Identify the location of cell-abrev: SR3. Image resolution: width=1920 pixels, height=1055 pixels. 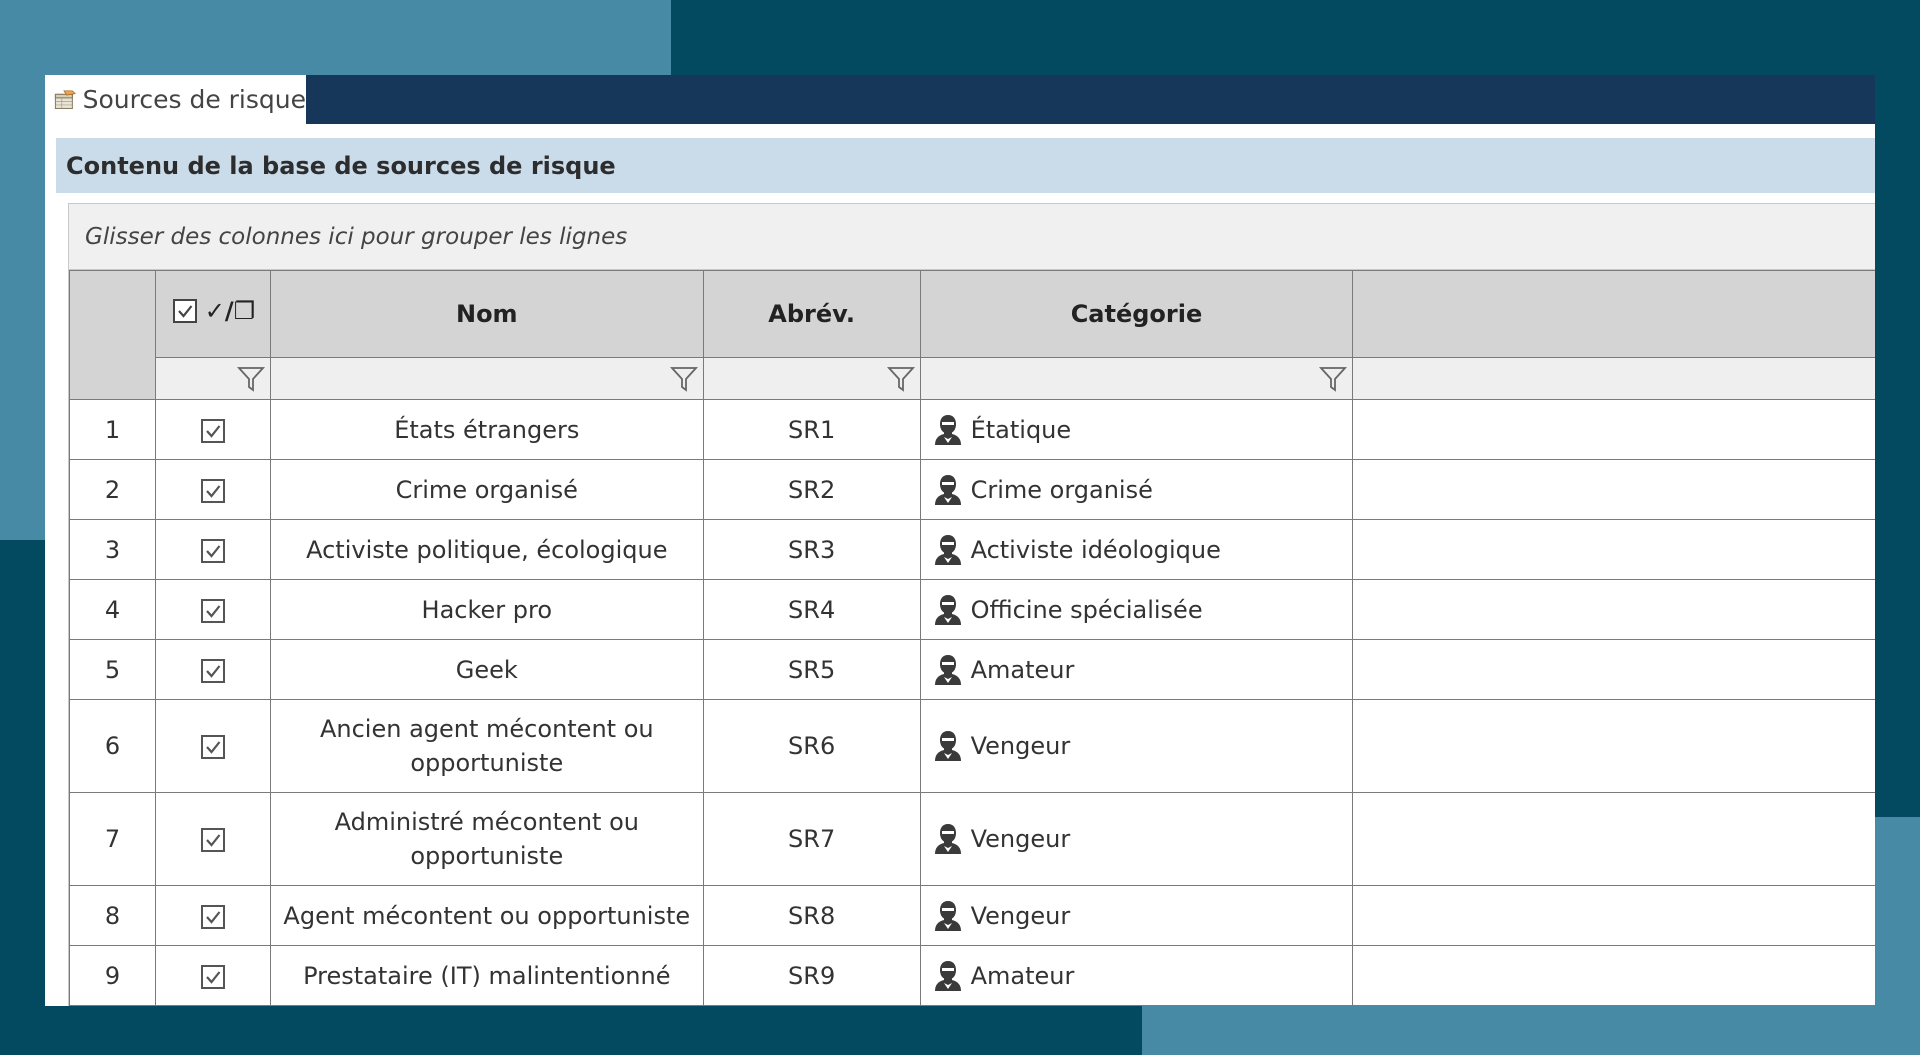
(811, 549).